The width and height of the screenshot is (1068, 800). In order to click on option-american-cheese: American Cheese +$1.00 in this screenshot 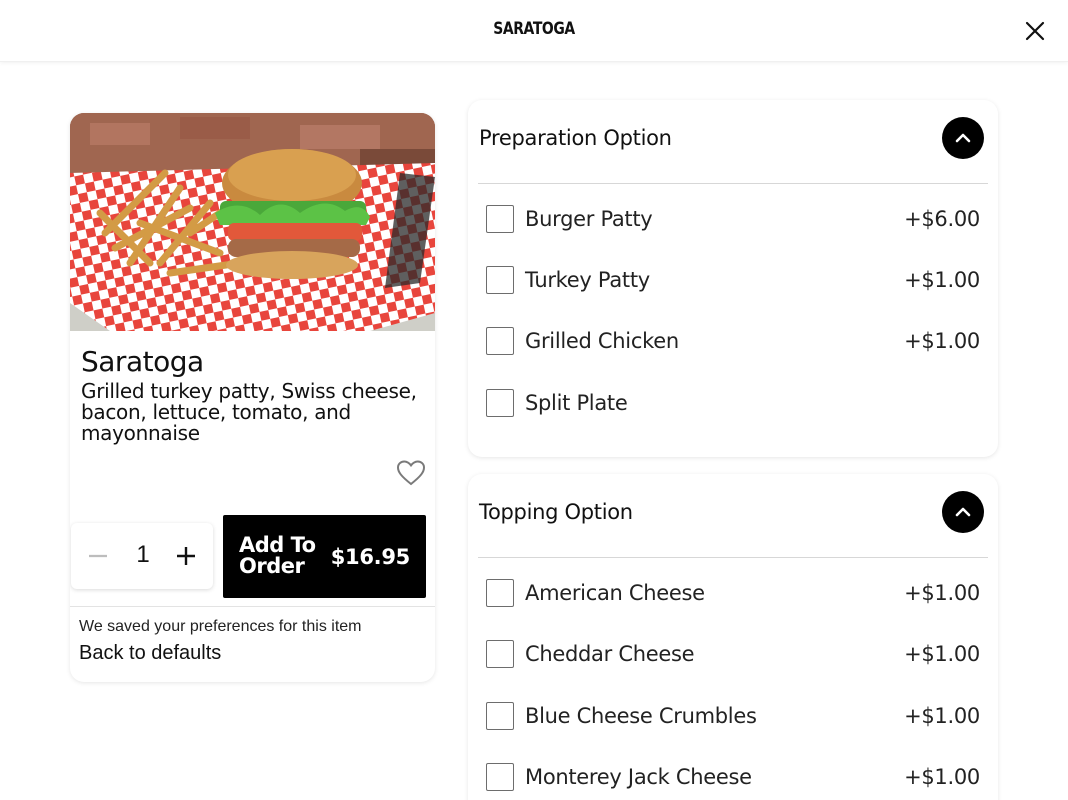, I will do `click(733, 596)`.